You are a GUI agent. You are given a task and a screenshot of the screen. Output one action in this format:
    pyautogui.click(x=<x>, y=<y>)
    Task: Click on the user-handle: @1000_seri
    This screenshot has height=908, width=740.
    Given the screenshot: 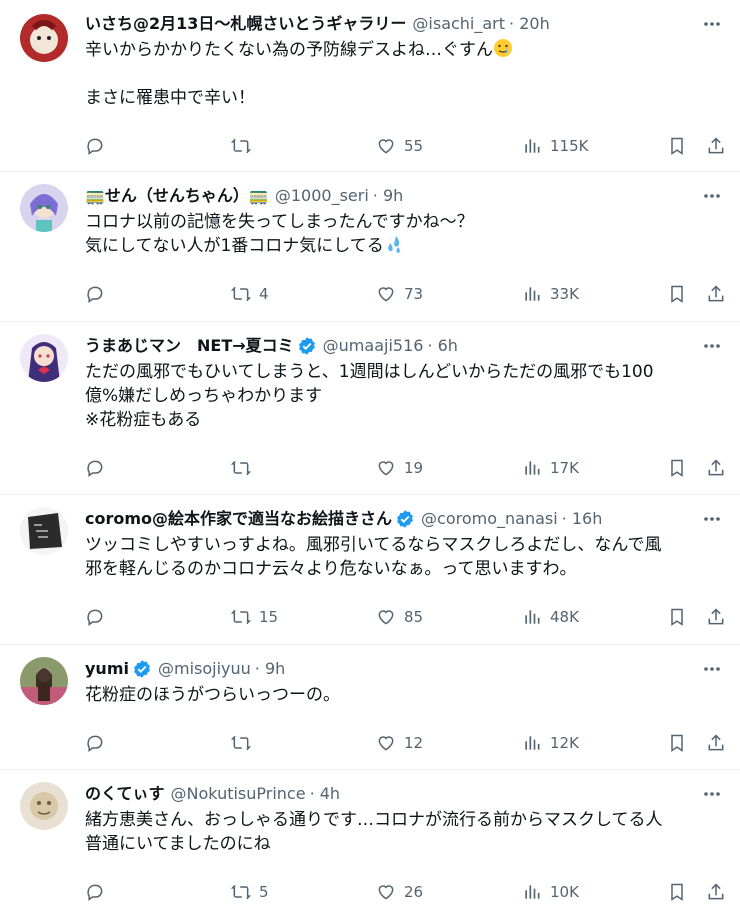 What is the action you would take?
    pyautogui.click(x=322, y=196)
    